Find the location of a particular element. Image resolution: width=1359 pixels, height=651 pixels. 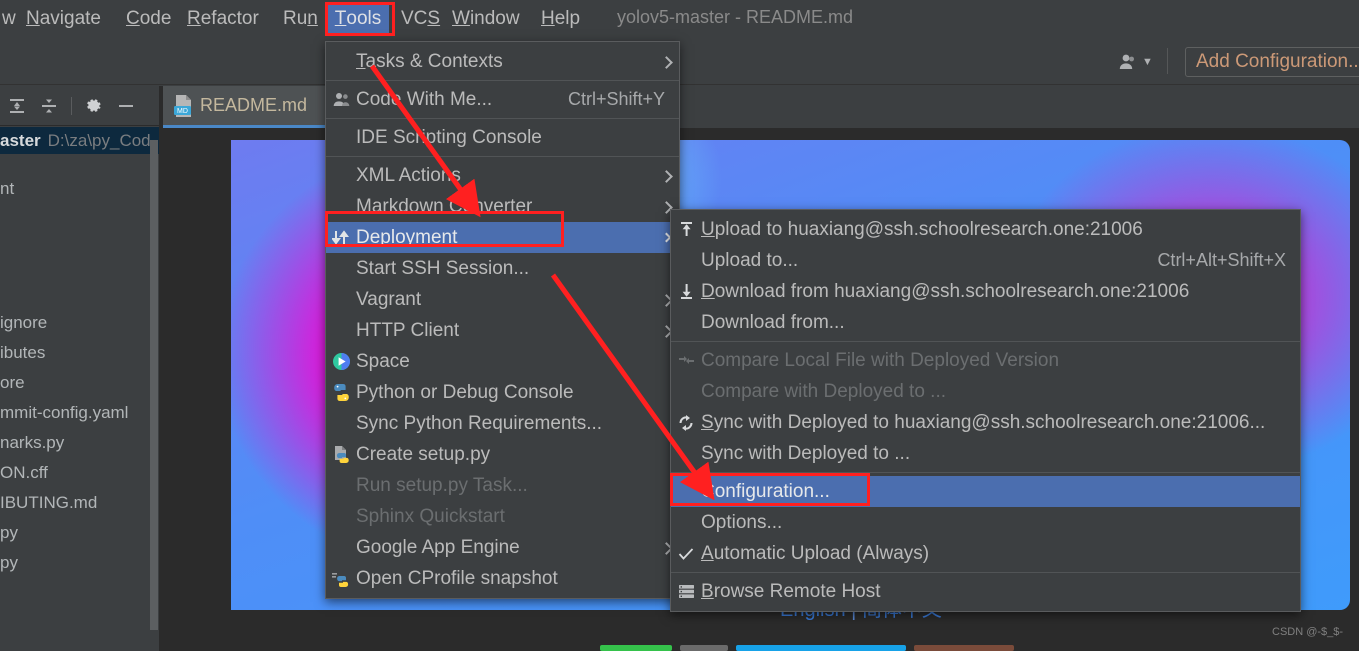

menu-item-label: Google App Engine is located at coordinates (438, 547).